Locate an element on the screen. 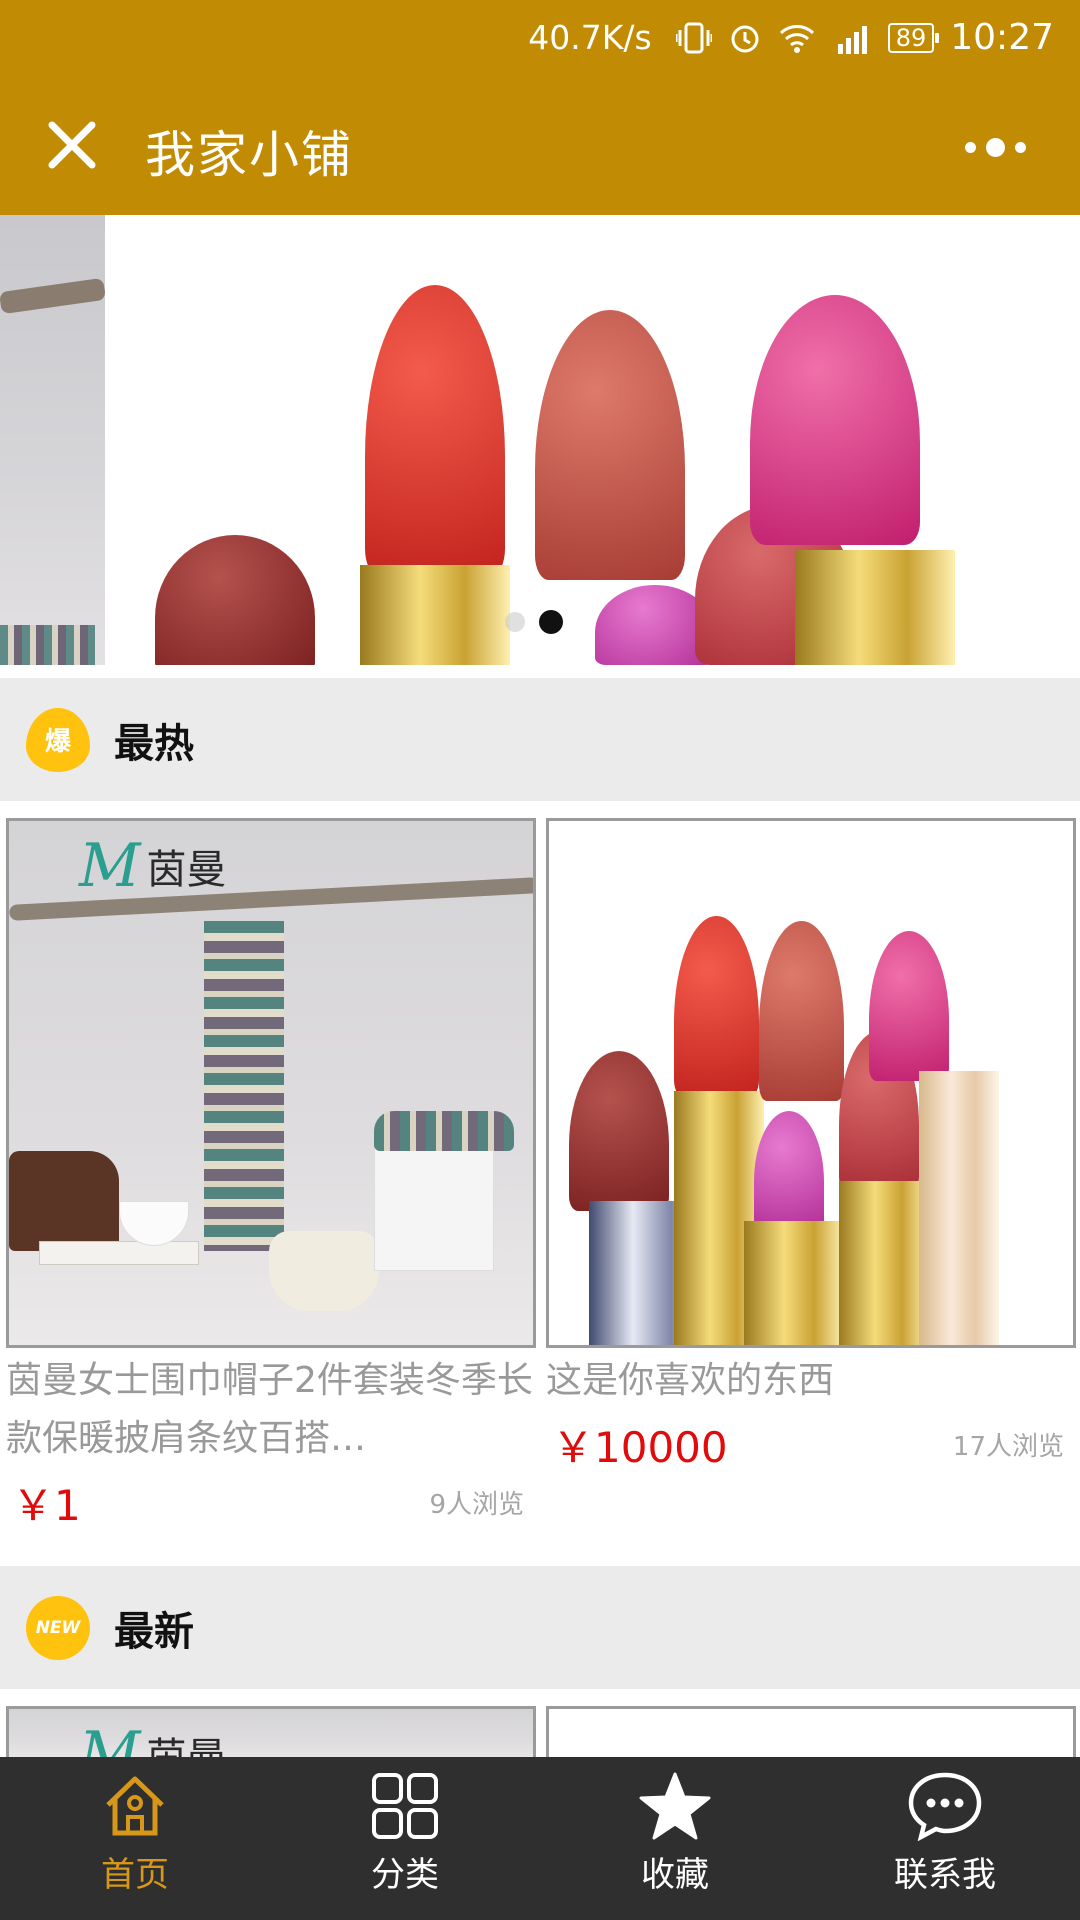 The width and height of the screenshot is (1080, 1920). hat-graphic is located at coordinates (444, 1131).